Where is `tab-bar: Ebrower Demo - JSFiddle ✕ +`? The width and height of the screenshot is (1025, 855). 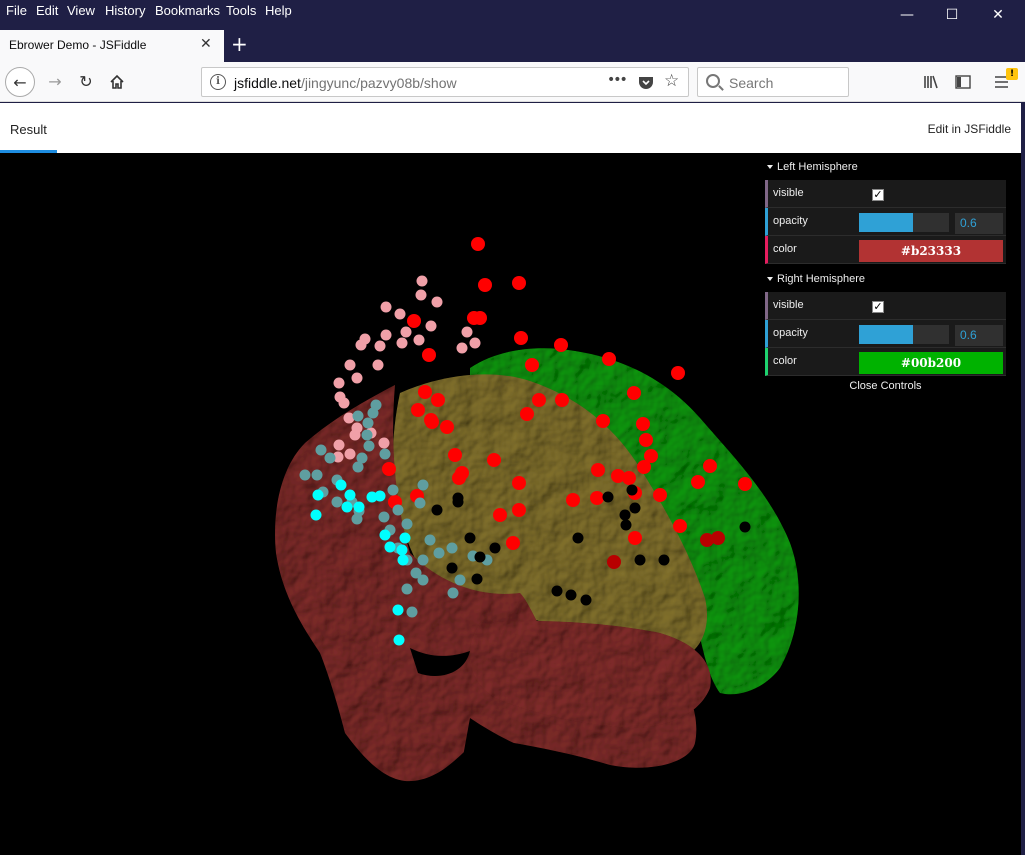
tab-bar: Ebrower Demo - JSFiddle ✕ + is located at coordinates (512, 46).